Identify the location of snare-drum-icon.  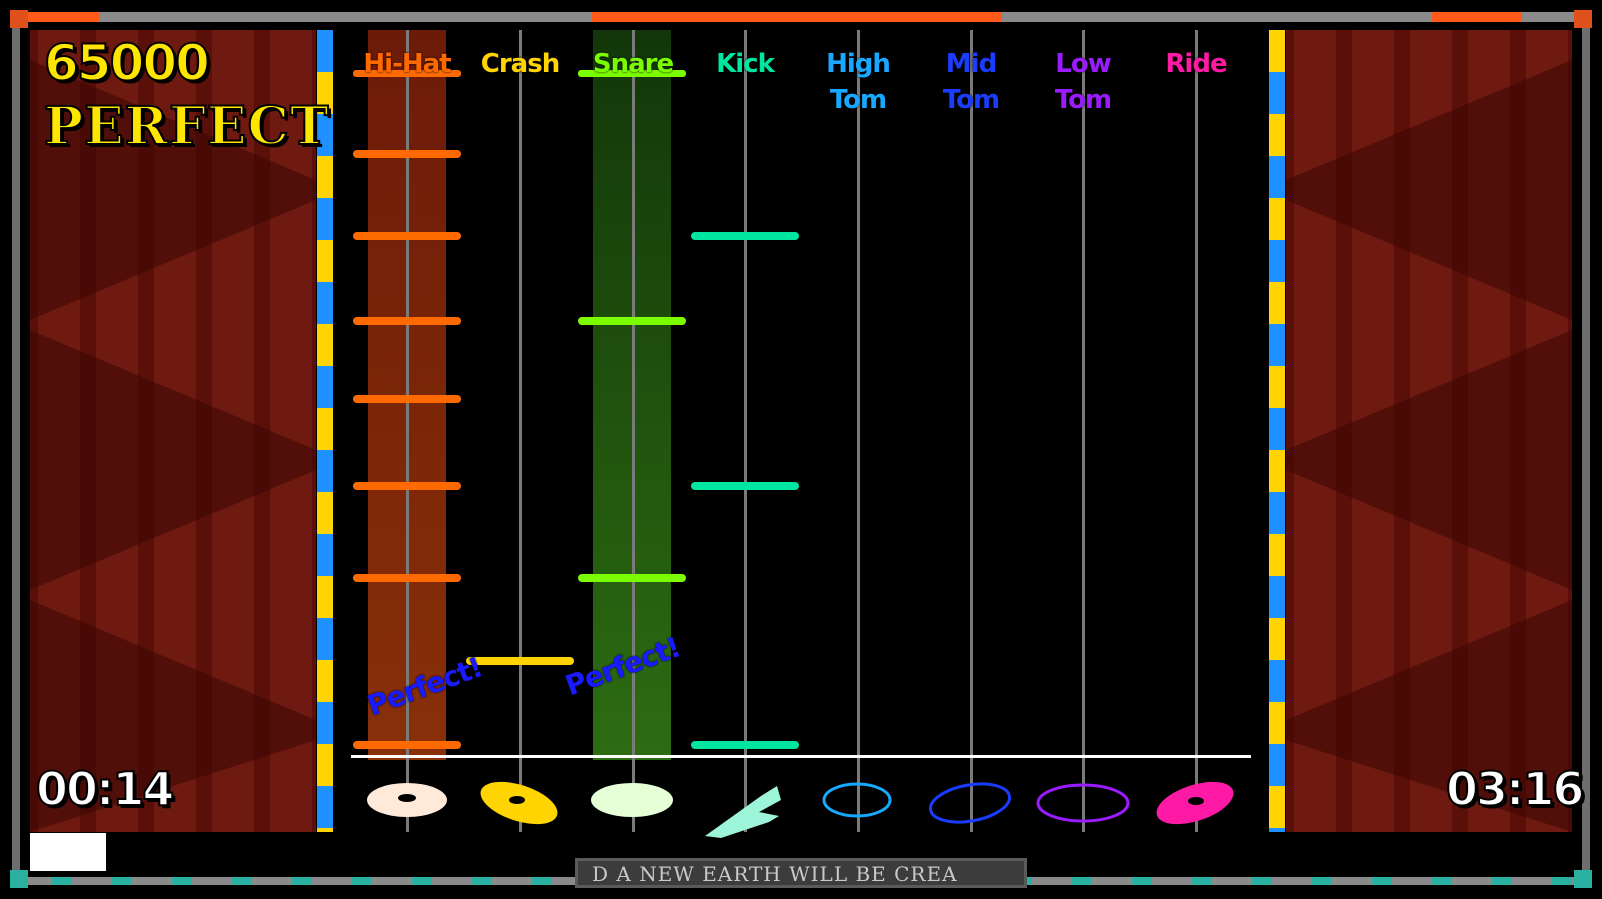
(632, 800).